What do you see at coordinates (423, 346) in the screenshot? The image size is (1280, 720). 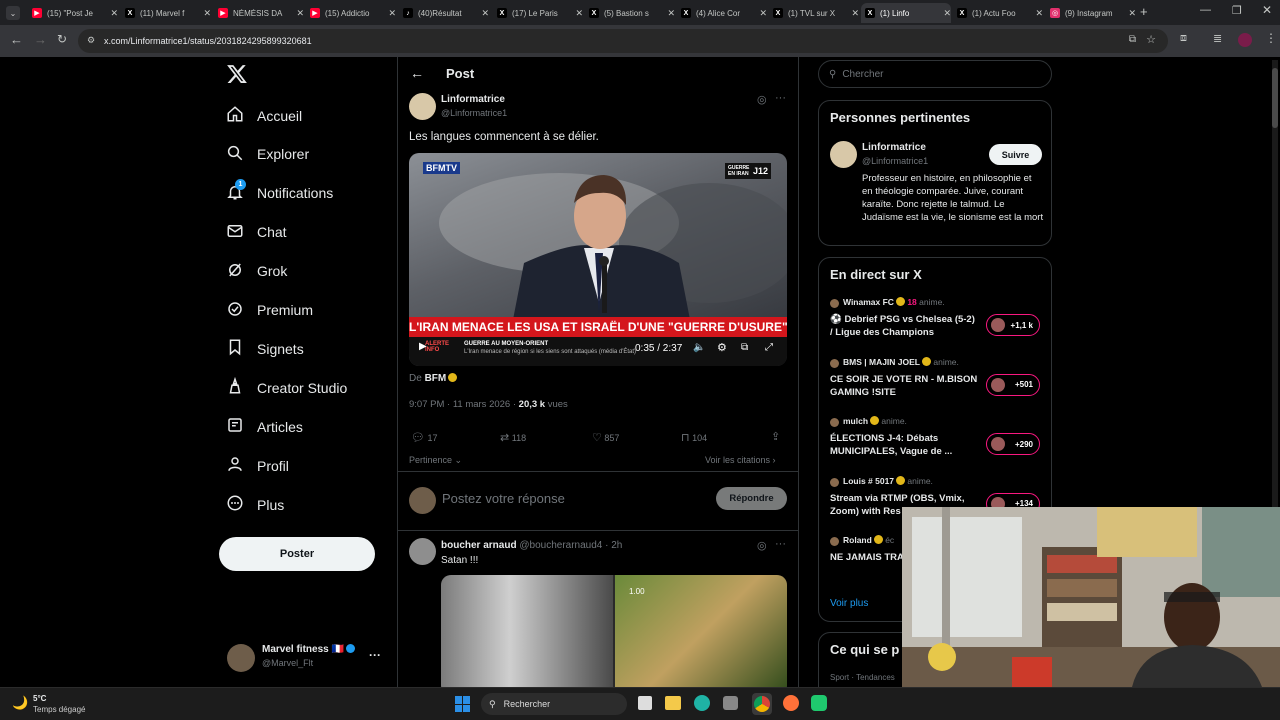 I see `play-icon: ▶` at bounding box center [423, 346].